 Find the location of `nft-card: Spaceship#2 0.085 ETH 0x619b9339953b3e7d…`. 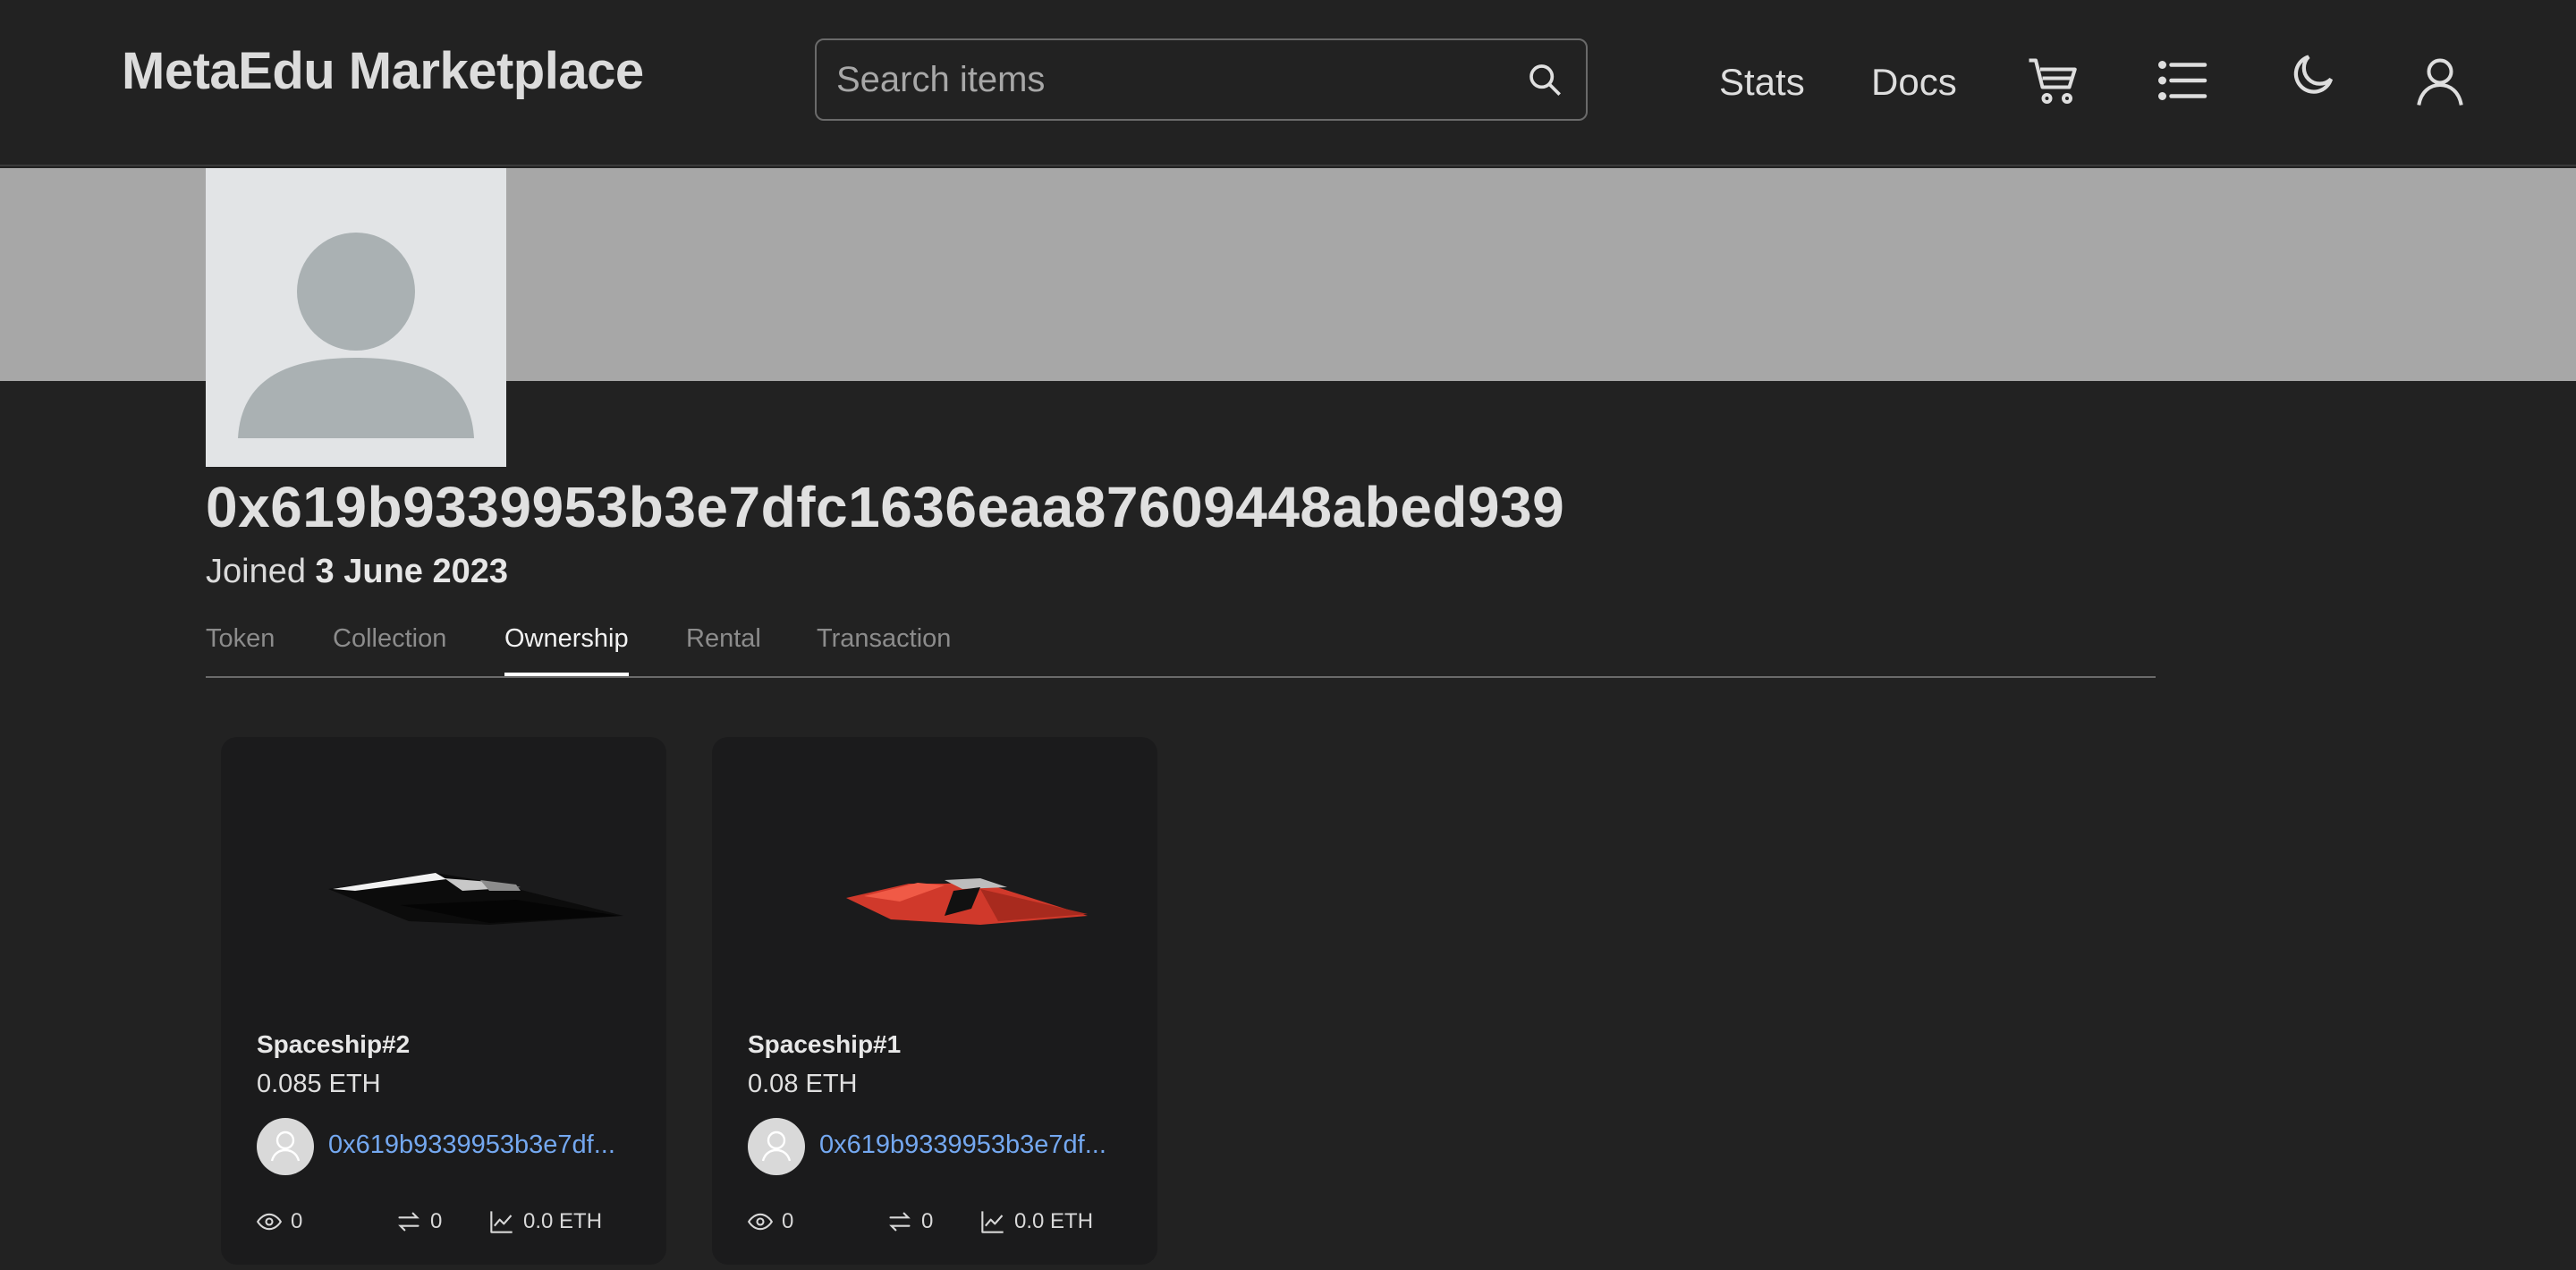

nft-card: Spaceship#2 0.085 ETH 0x619b9339953b3e7d… is located at coordinates (443, 1001).